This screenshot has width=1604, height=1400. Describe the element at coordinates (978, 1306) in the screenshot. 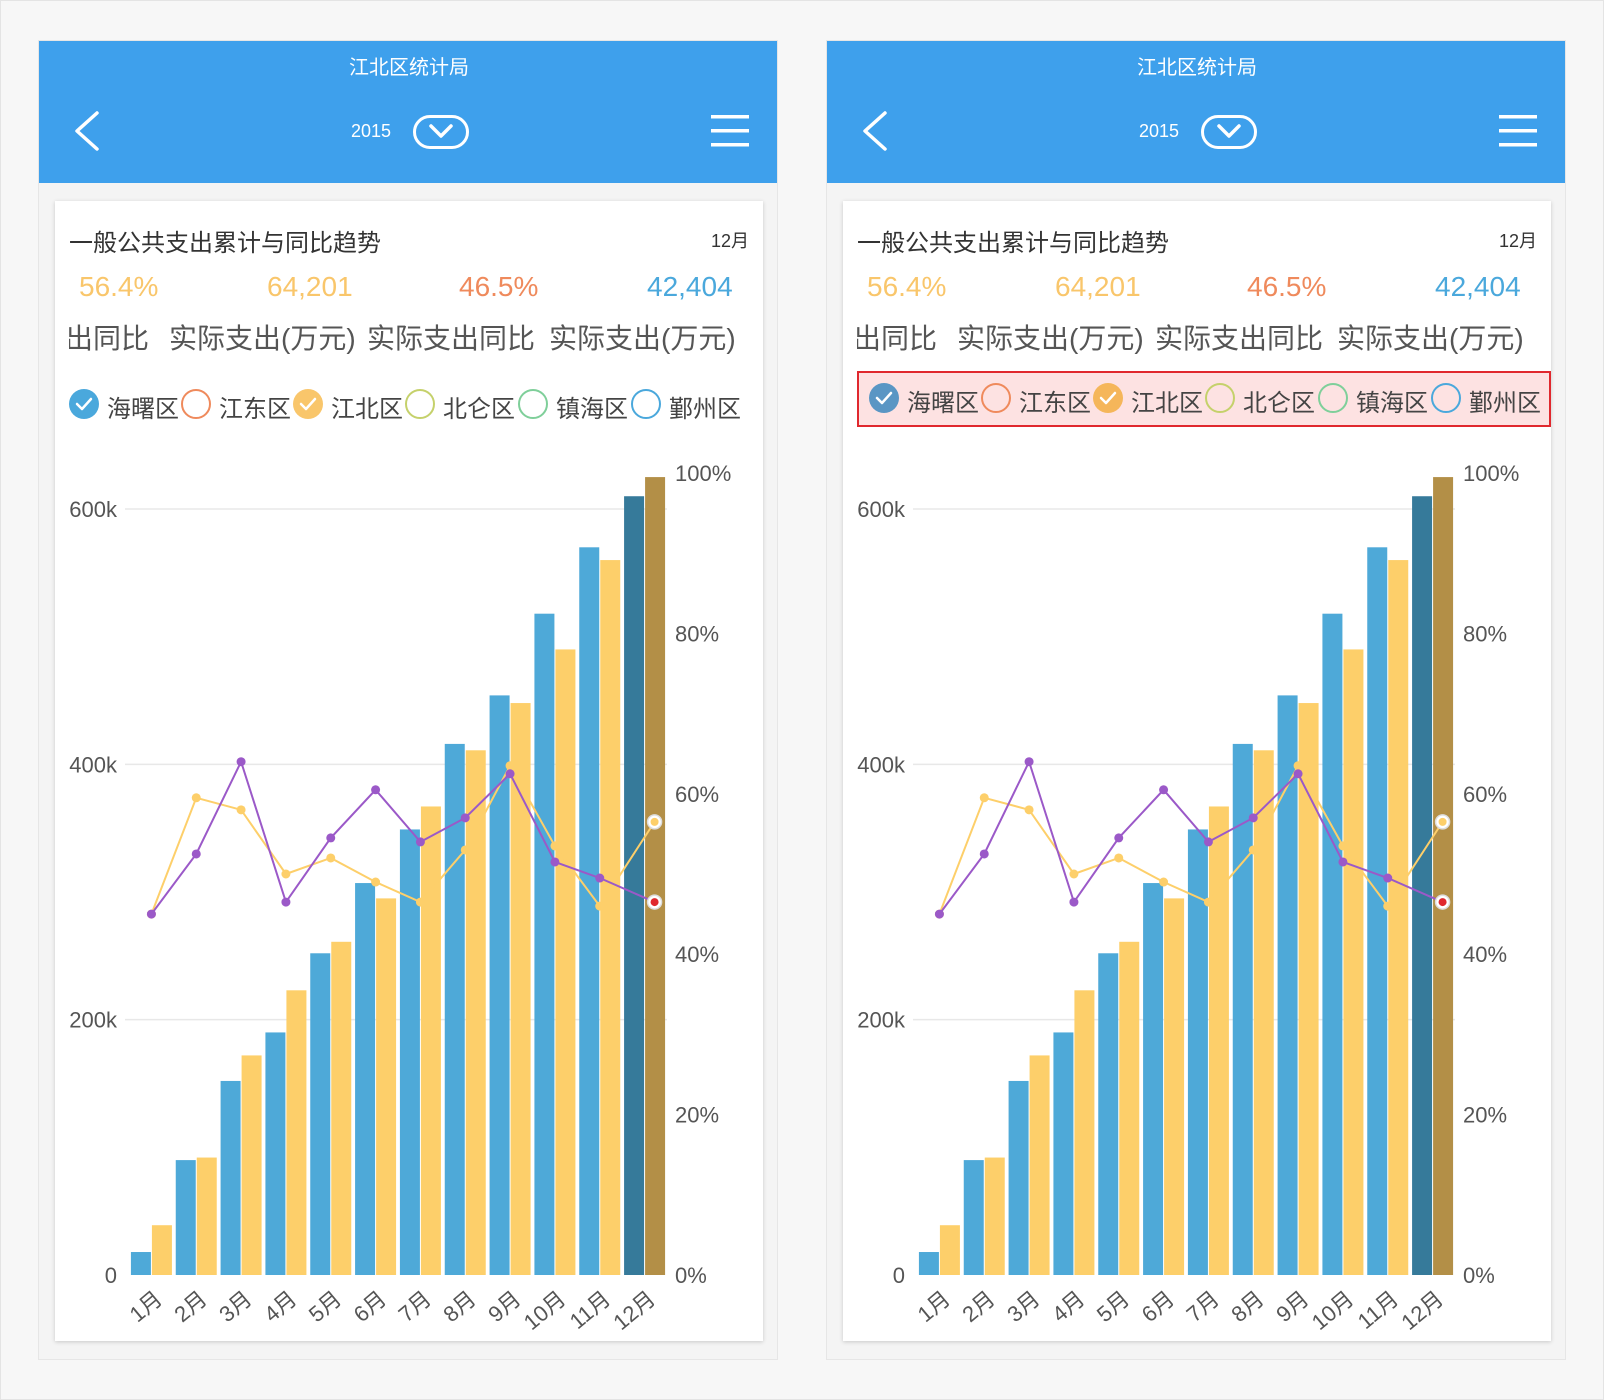

I see `x-tick-label: 2月` at that location.